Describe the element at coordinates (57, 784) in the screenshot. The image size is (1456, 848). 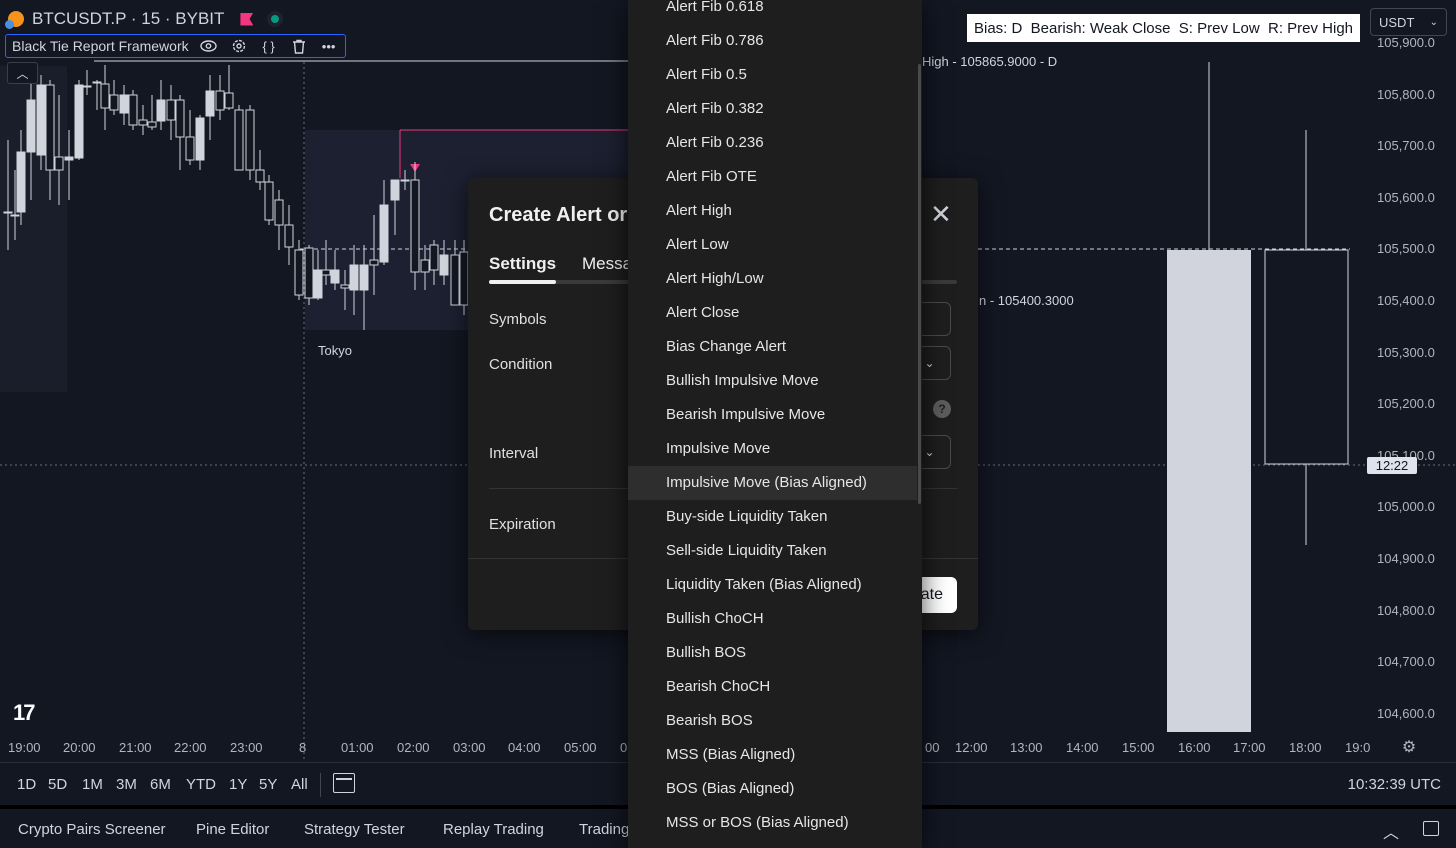
I see `range-5d: 5D` at that location.